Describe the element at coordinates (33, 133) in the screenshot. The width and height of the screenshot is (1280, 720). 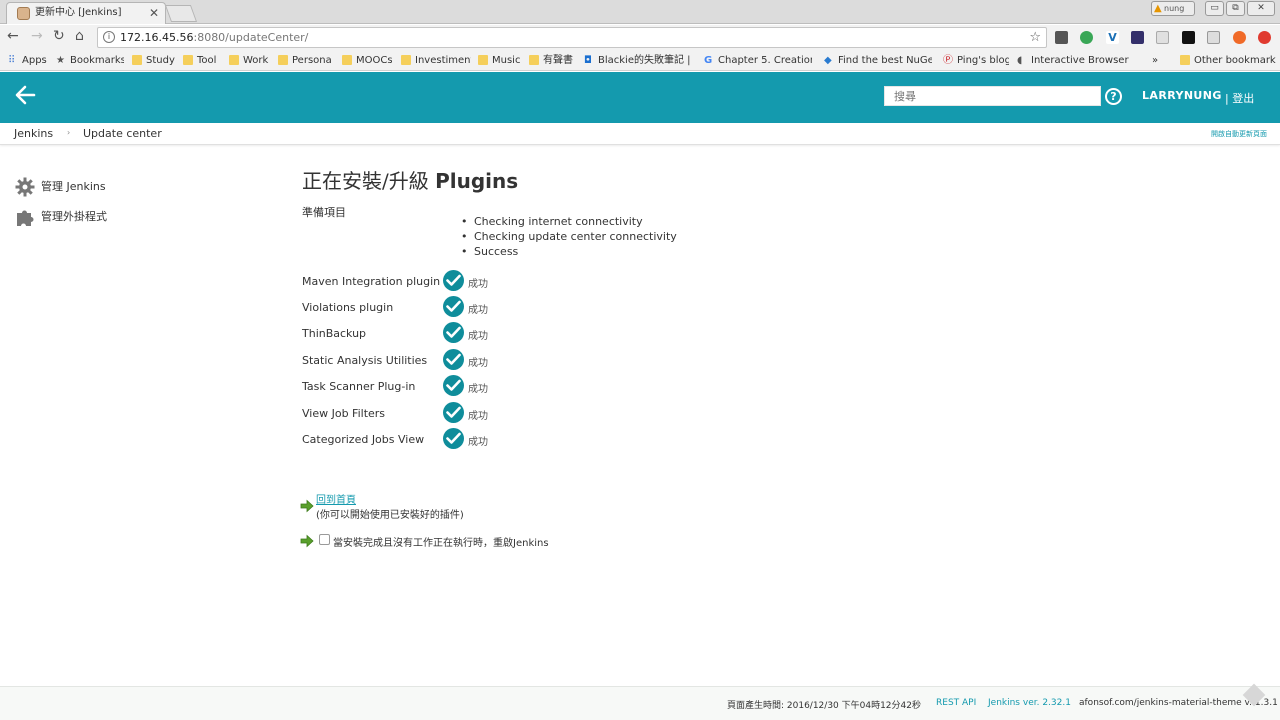
I see `breadcrumb-jenkins: Jenkins` at that location.